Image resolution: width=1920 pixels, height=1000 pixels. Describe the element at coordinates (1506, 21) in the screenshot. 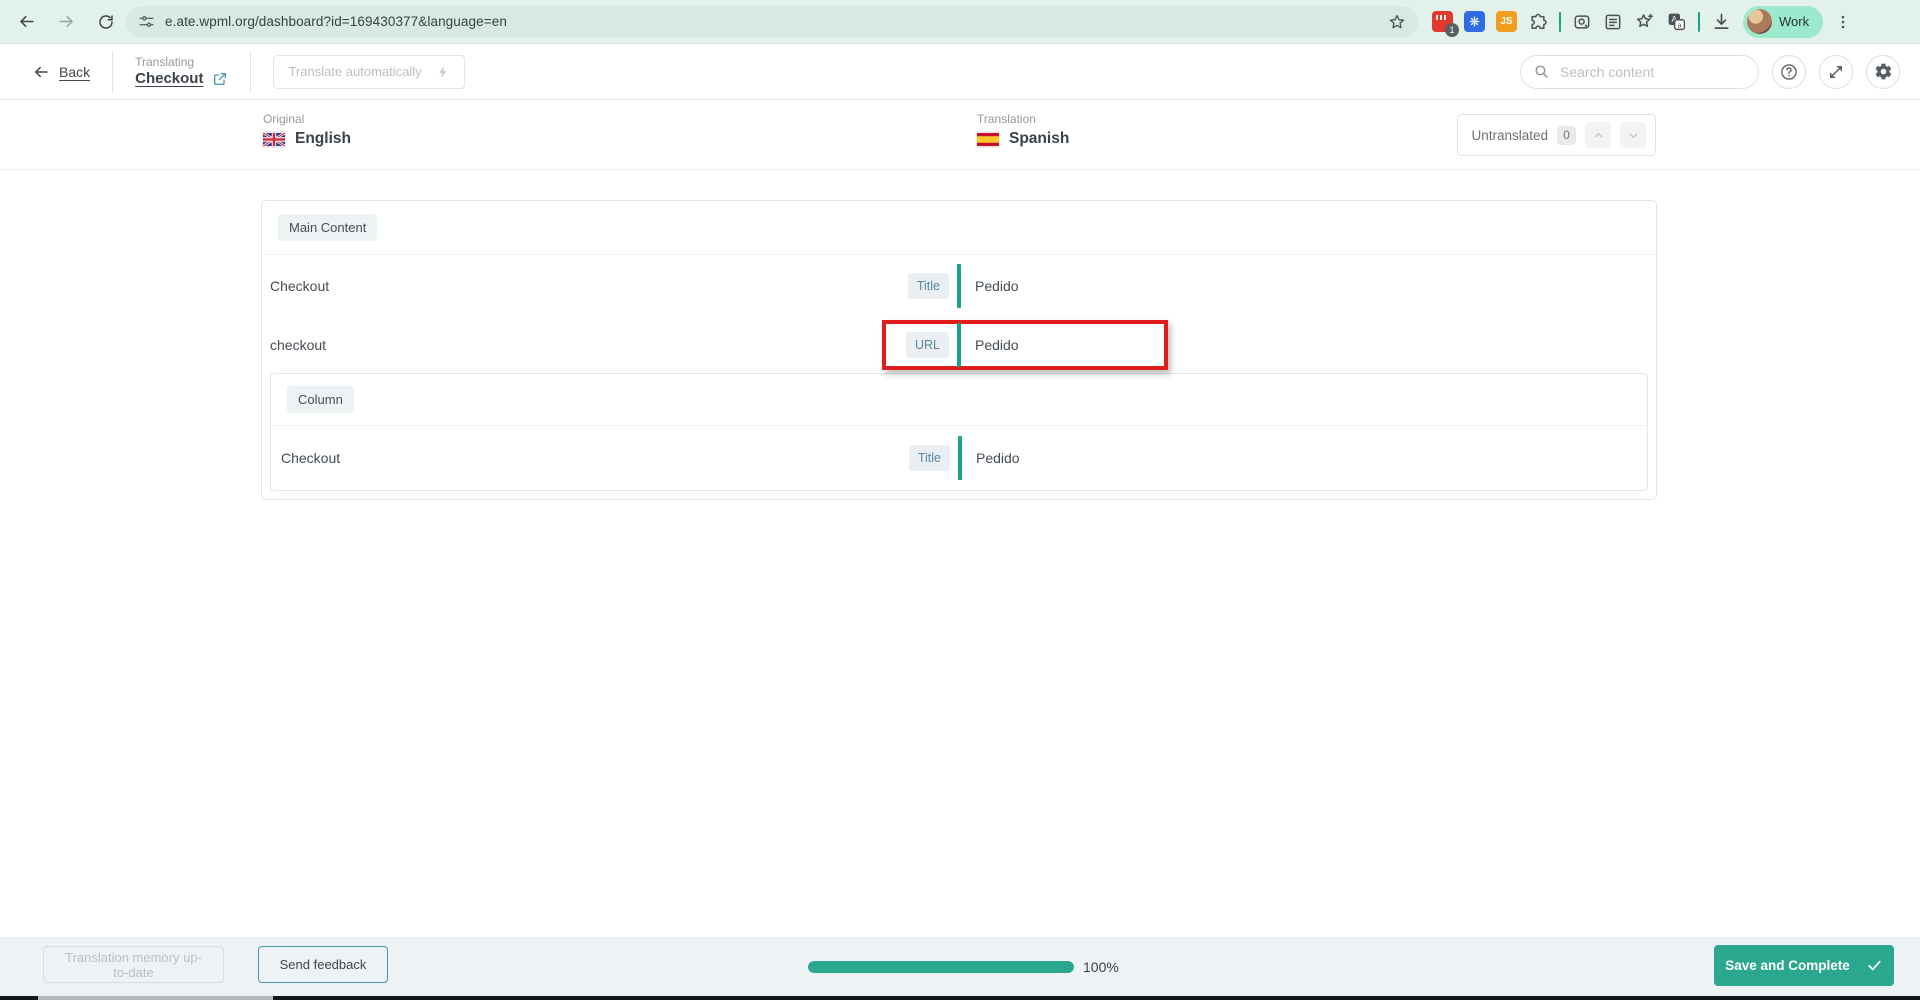

I see `extension-js-icon: JS` at that location.